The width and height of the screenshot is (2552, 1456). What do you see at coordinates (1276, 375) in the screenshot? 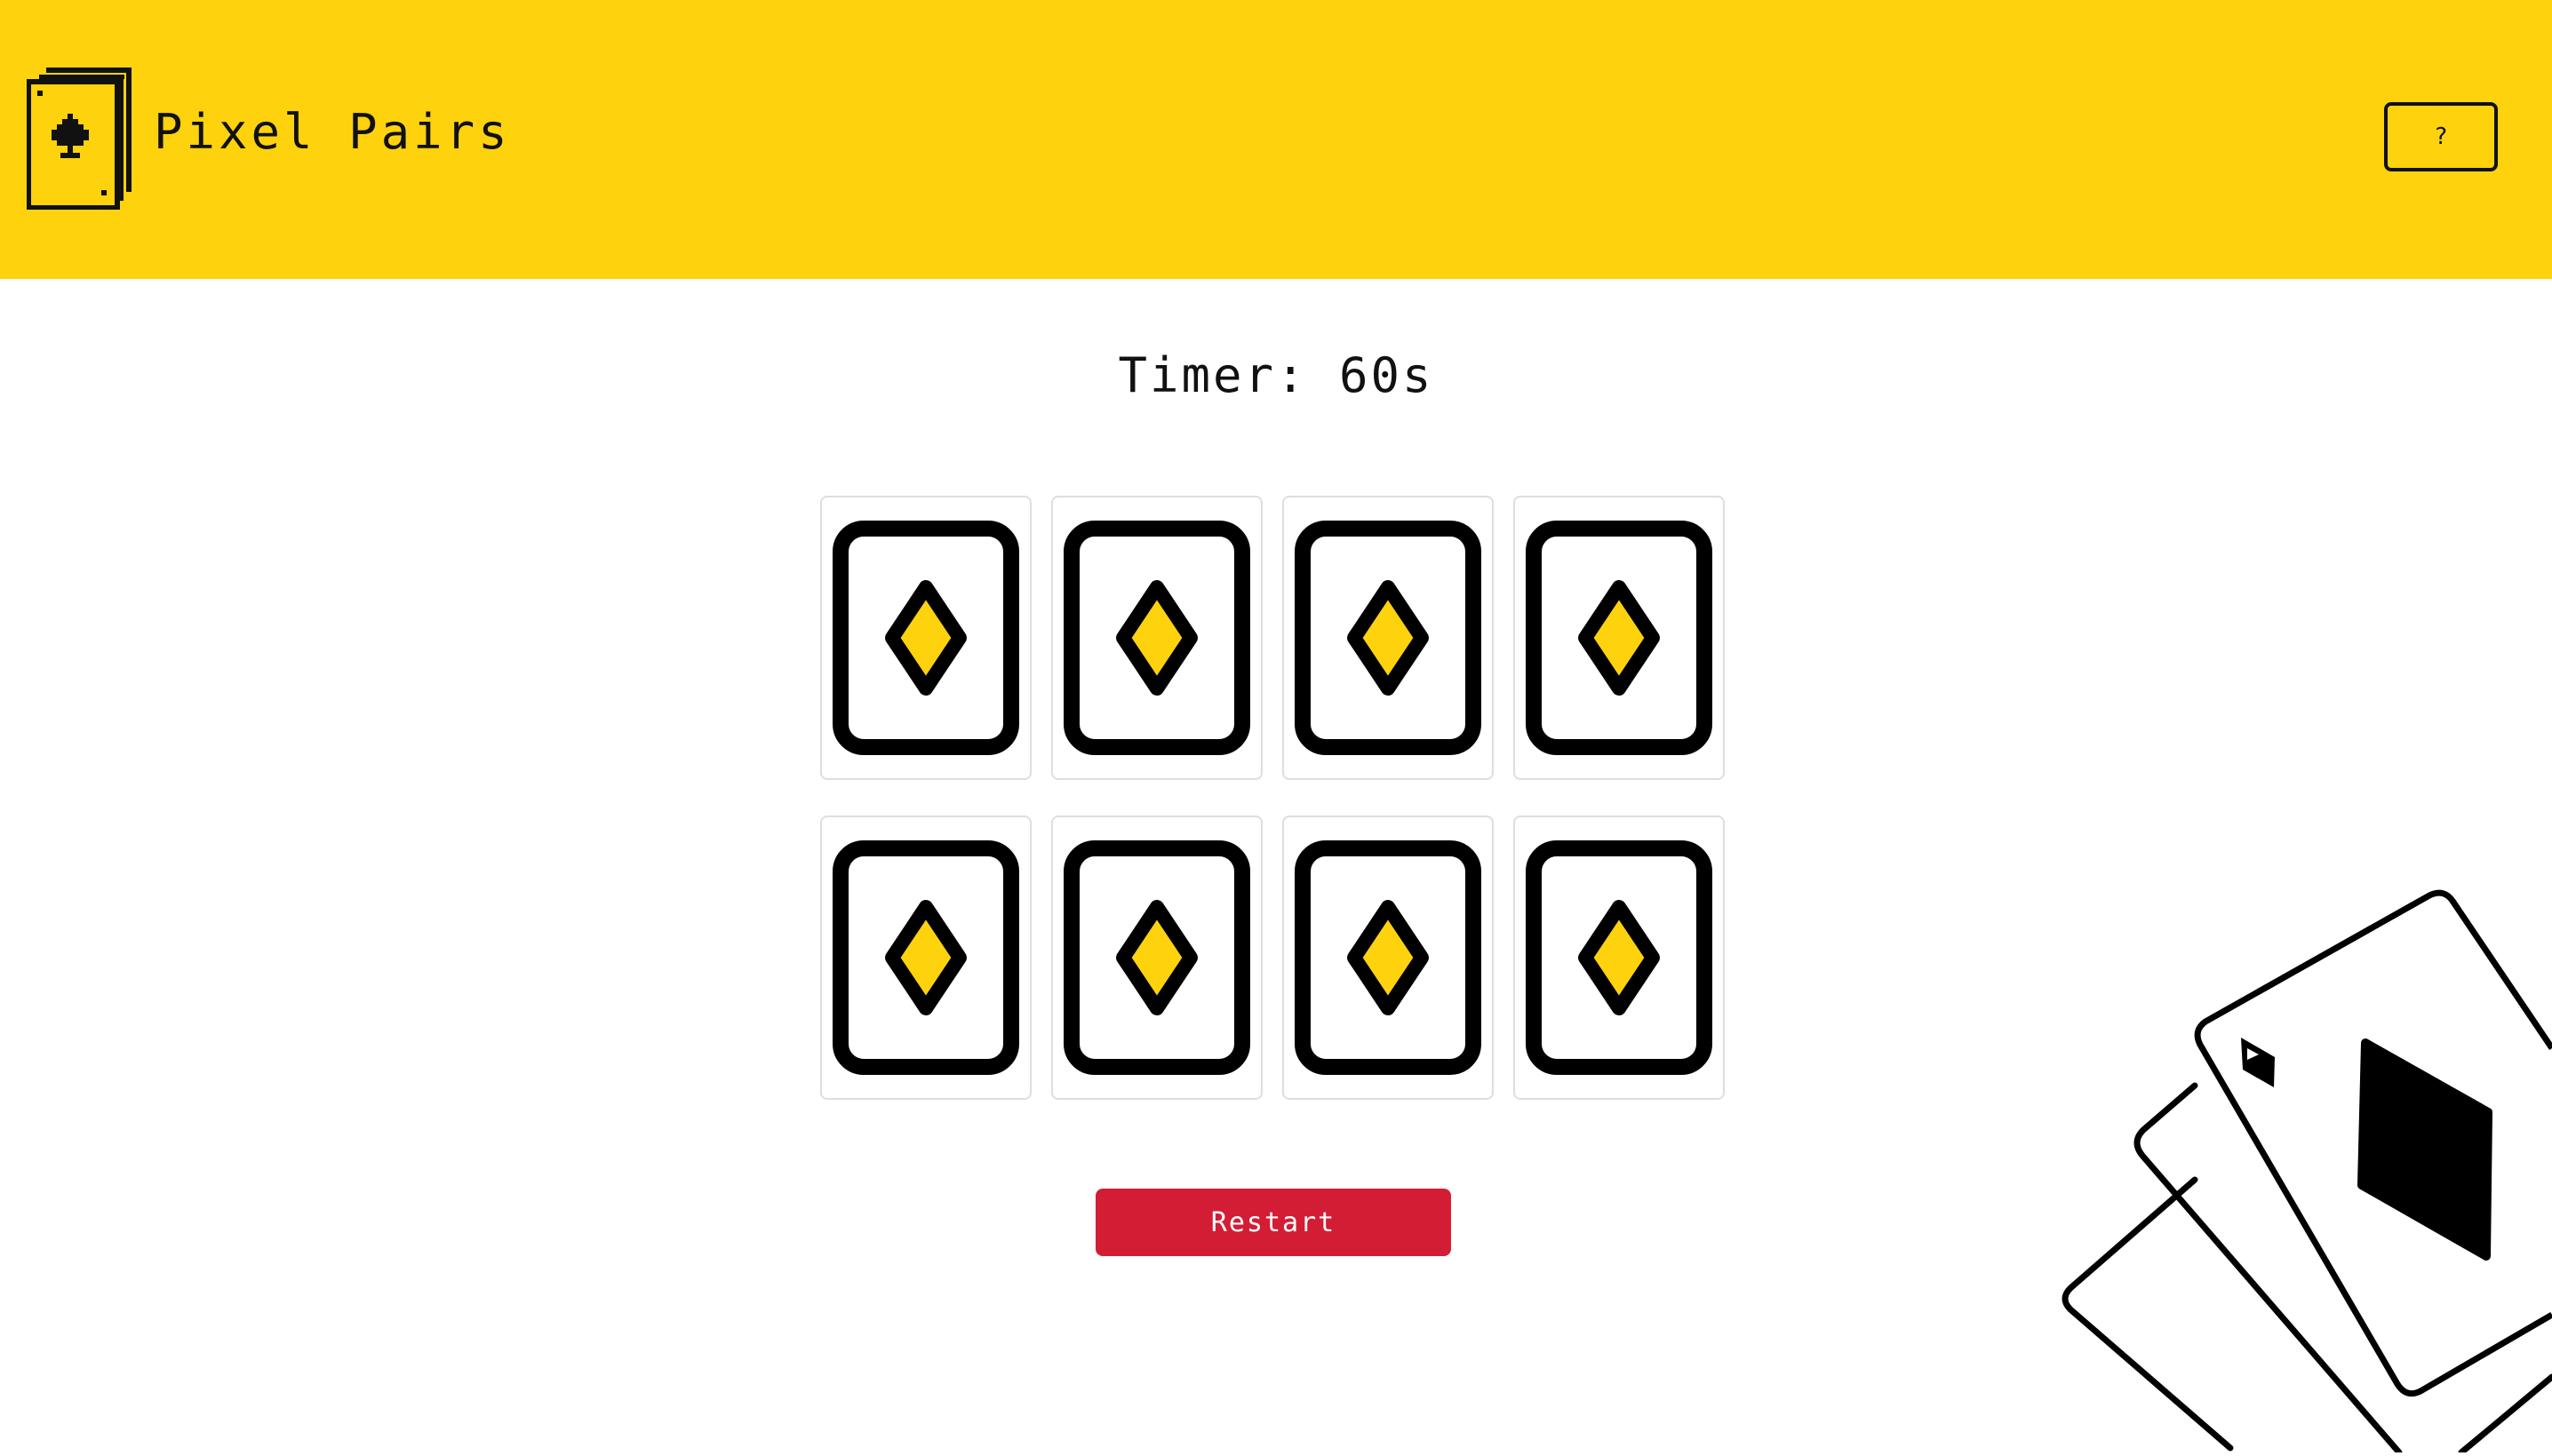
I see `timer-display: Timer: 60s` at bounding box center [1276, 375].